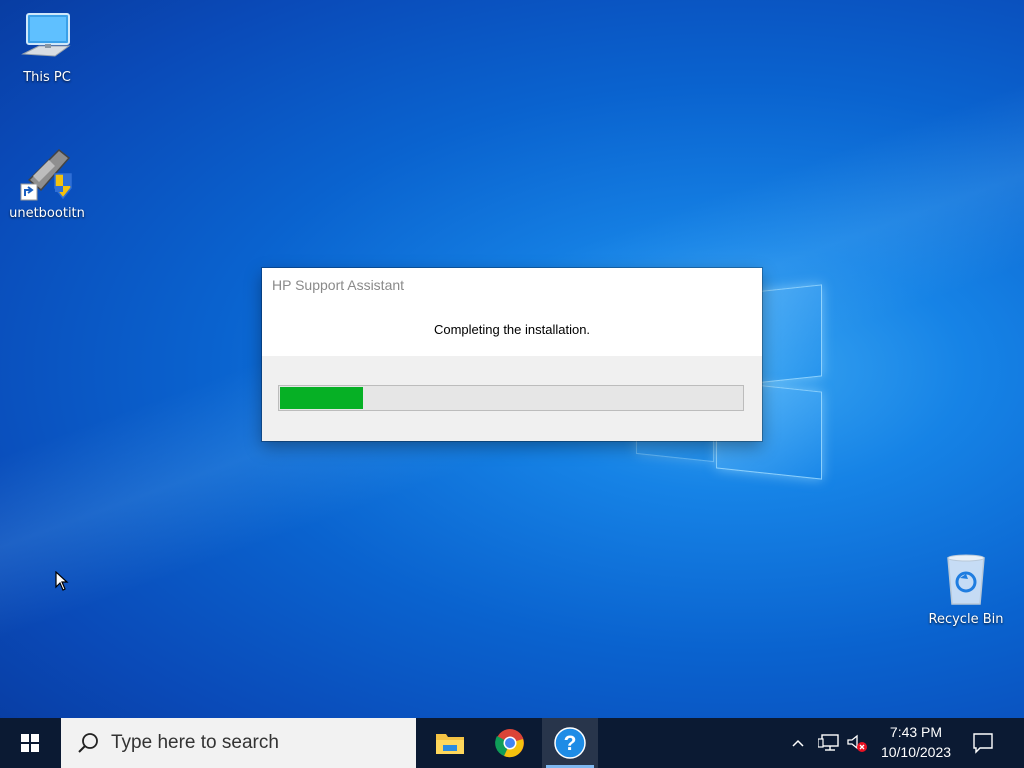 The image size is (1024, 768). What do you see at coordinates (47, 213) in the screenshot?
I see `desktop-icon-label: unetbootitn` at bounding box center [47, 213].